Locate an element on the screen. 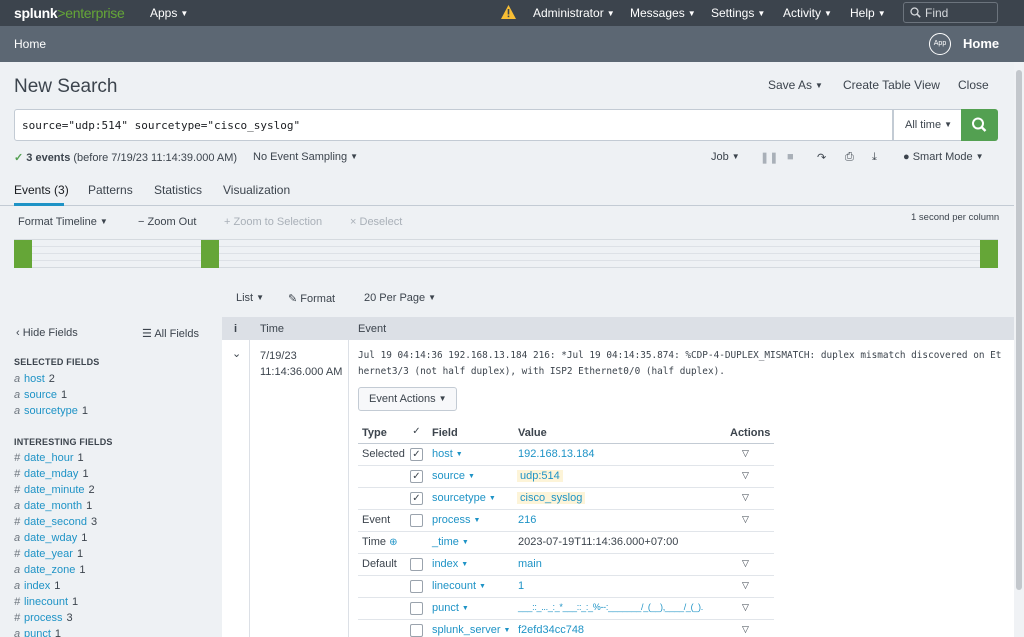 The height and width of the screenshot is (637, 1024). hide-fields-button: ‹ Hide Fields is located at coordinates (47, 333).